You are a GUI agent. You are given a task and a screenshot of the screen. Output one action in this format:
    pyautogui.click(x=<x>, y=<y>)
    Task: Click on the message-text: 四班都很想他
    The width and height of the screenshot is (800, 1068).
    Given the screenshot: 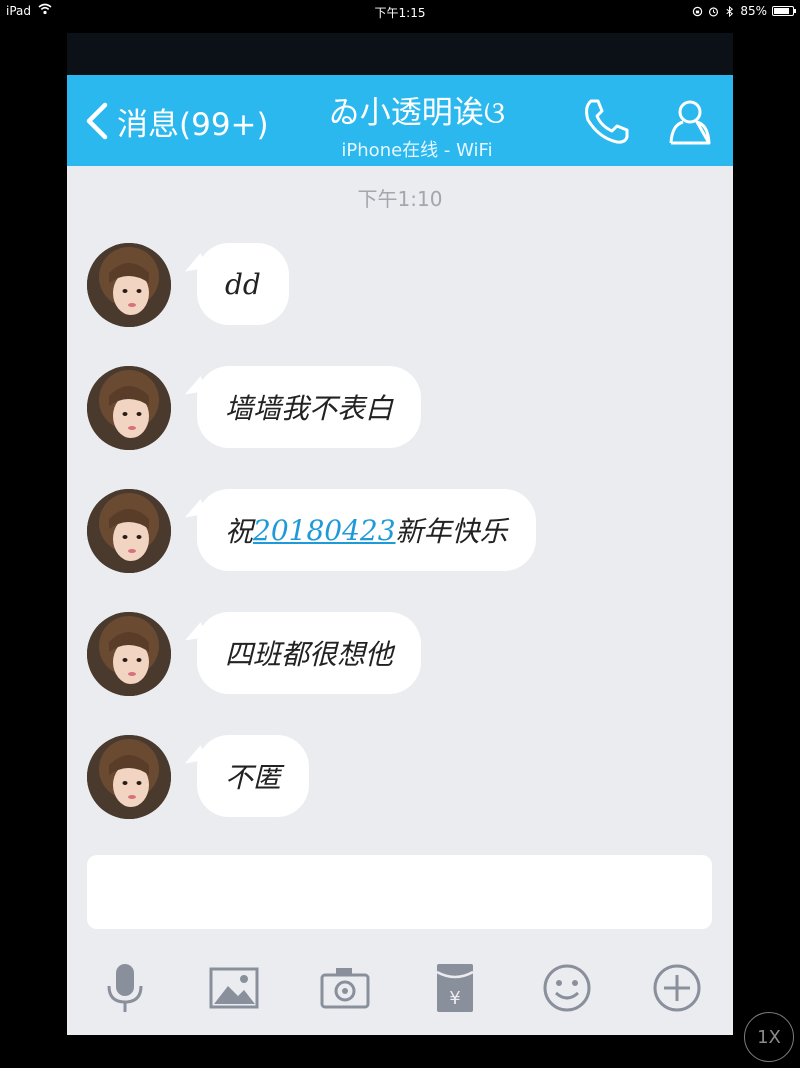 What is the action you would take?
    pyautogui.click(x=309, y=654)
    